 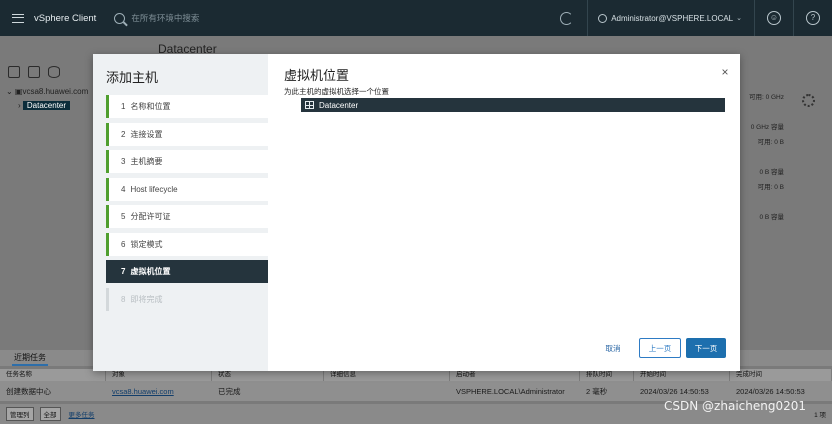 I want to click on chevron-down-icon: ⌄, so click(x=739, y=18).